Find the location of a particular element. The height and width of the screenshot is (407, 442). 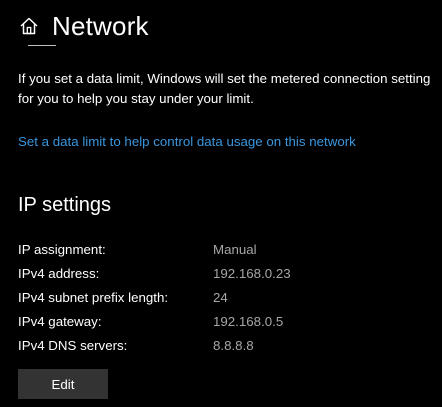

ip-row-assignment: IP assignment: Manual is located at coordinates (218, 249).